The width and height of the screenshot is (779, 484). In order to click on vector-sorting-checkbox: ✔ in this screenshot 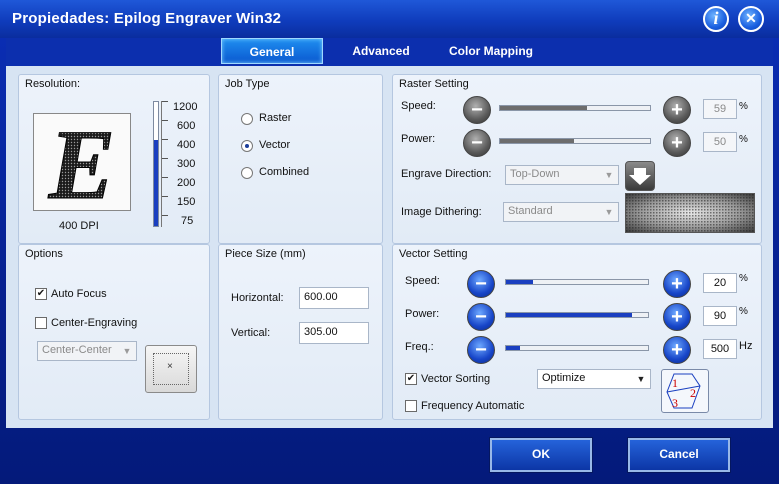, I will do `click(411, 379)`.